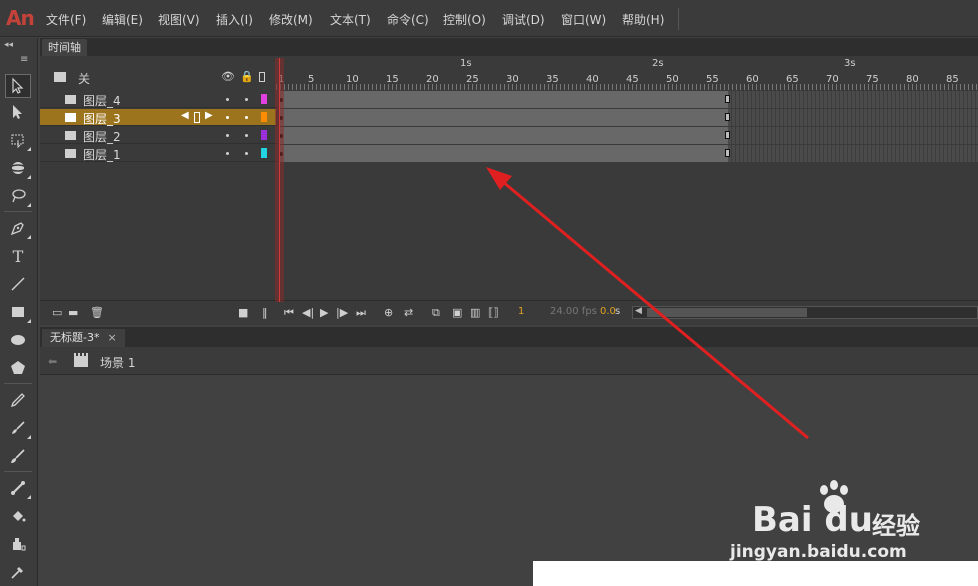 The height and width of the screenshot is (586, 978). I want to click on collapse-icon: ◂◂, so click(8, 45).